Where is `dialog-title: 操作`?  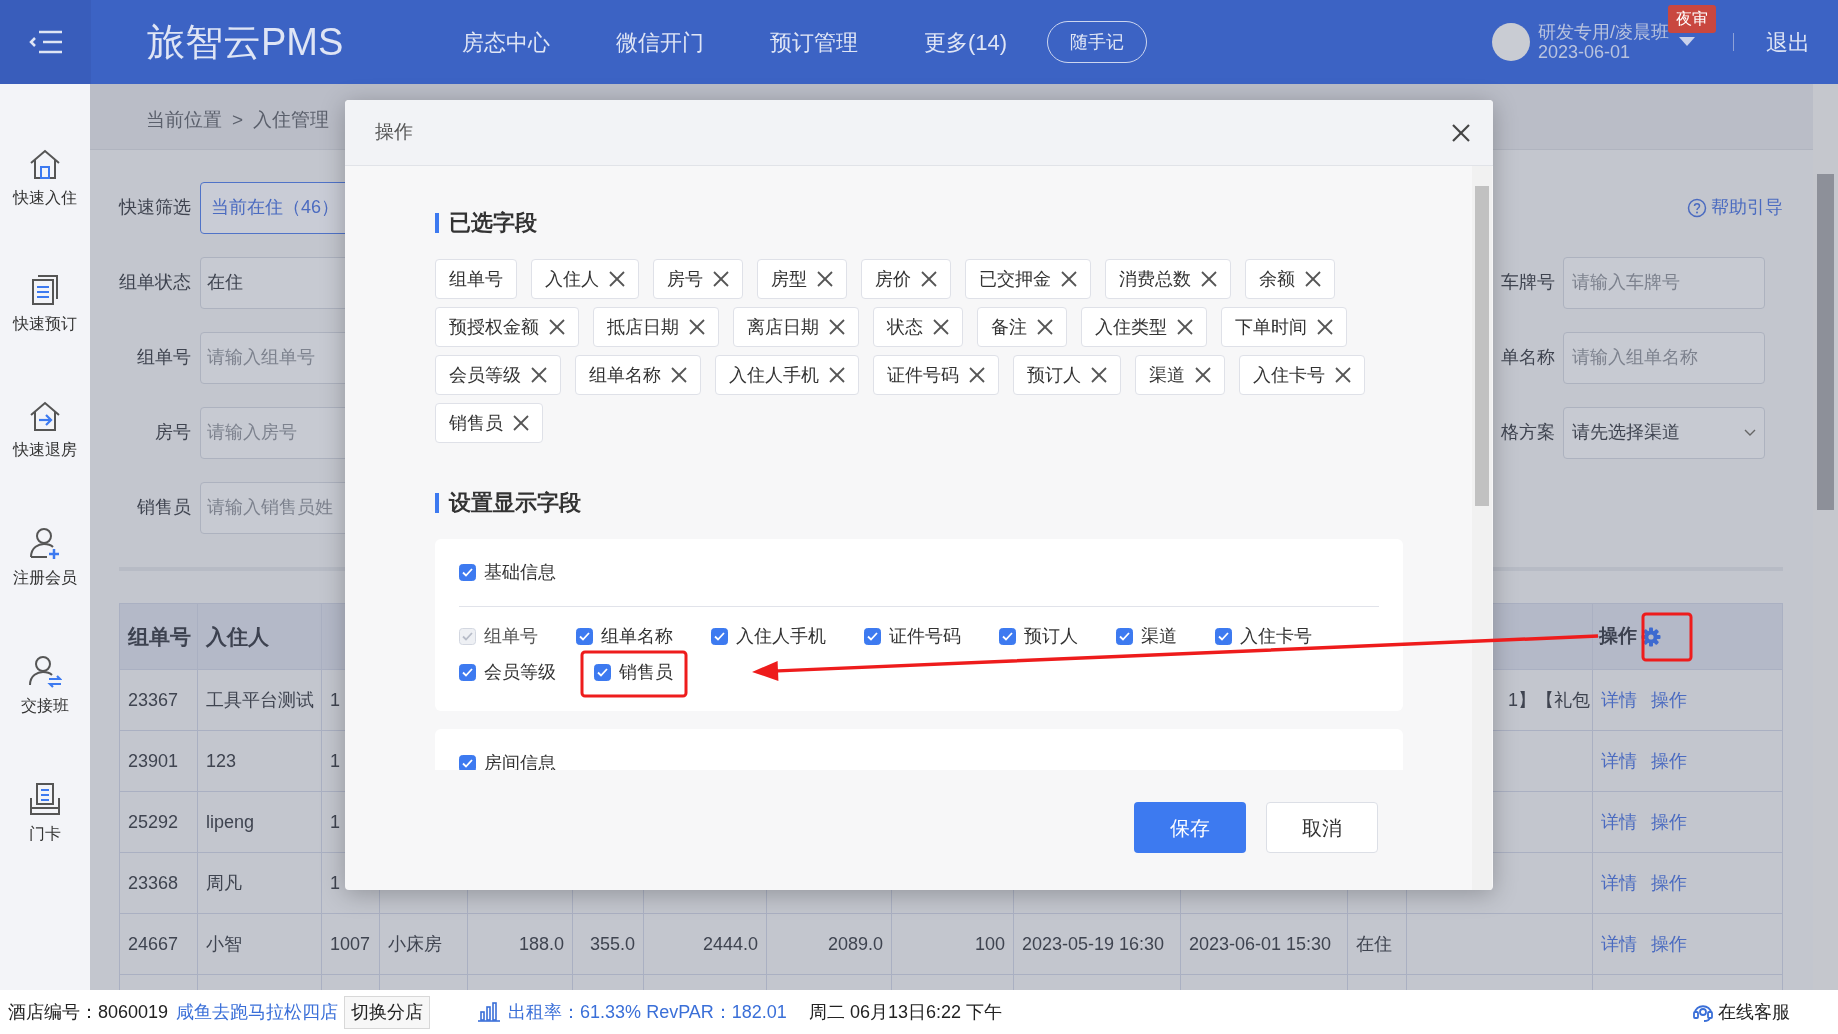
dialog-title: 操作 is located at coordinates (394, 132).